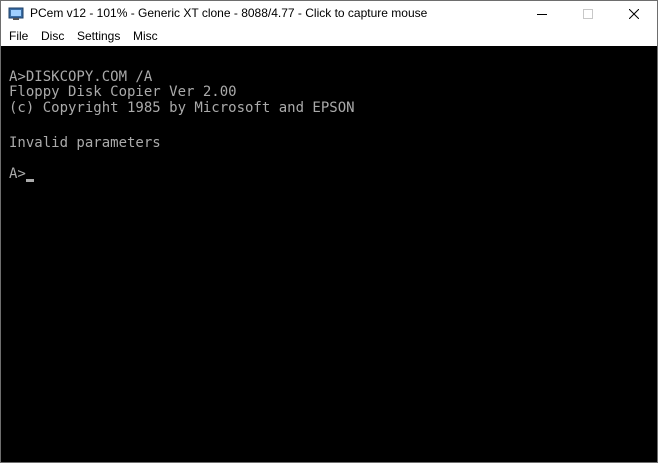 Image resolution: width=658 pixels, height=463 pixels. I want to click on maximize-button, so click(588, 14).